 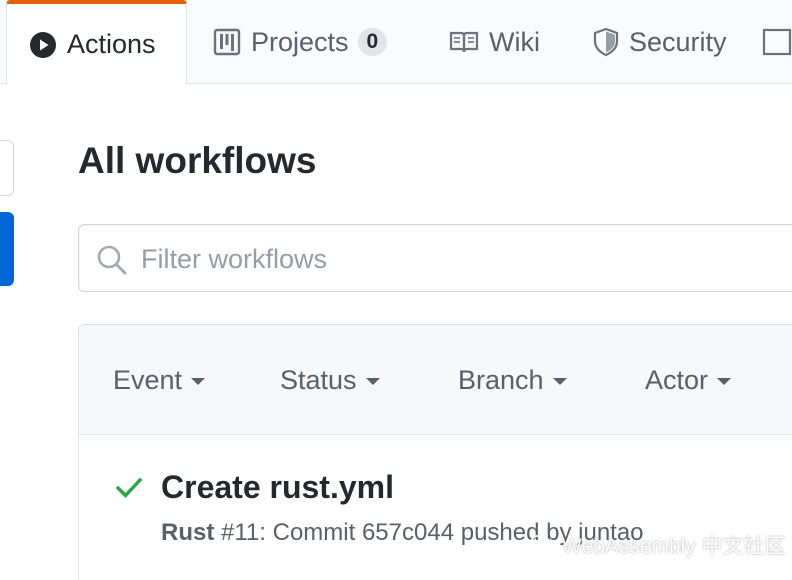 I want to click on tab-security: Security, so click(x=660, y=42).